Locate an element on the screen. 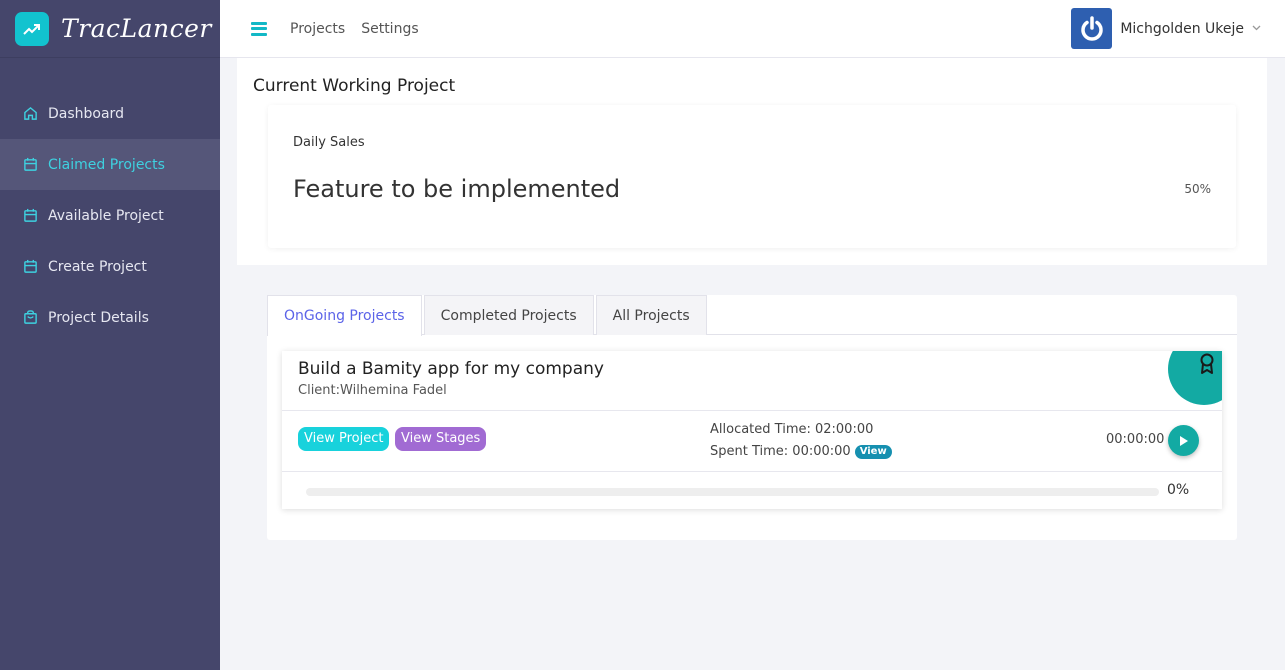 Image resolution: width=1285 pixels, height=670 pixels. sidebar-item-create-project: Create Project is located at coordinates (110, 266).